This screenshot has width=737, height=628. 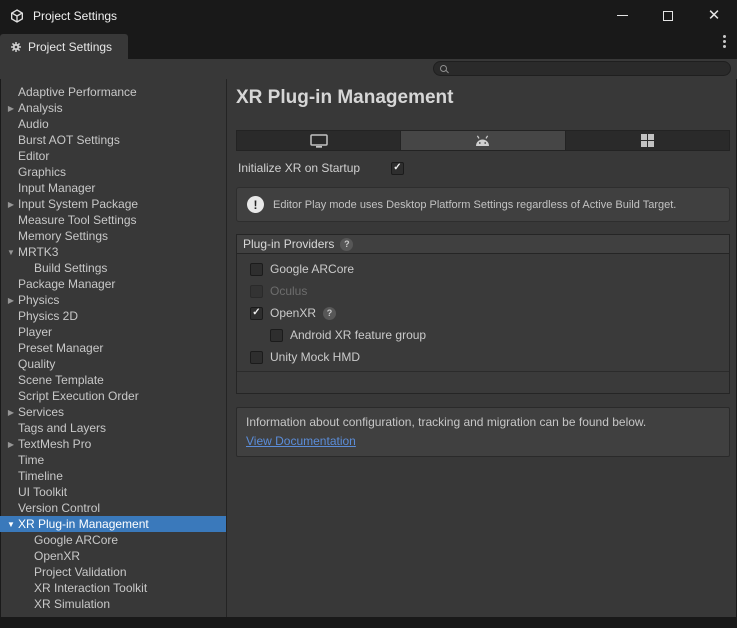 I want to click on platform-tab-desktop, so click(x=319, y=140).